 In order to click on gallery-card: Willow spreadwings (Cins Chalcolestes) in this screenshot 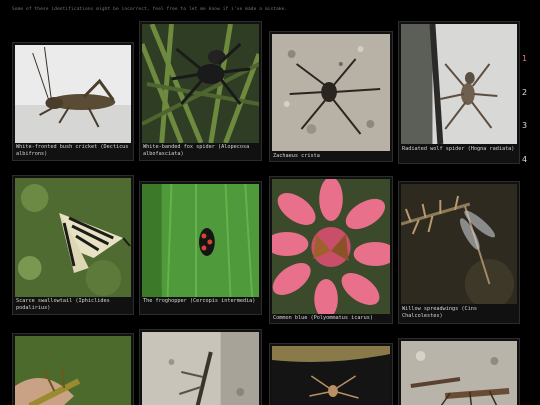, I will do `click(459, 252)`.